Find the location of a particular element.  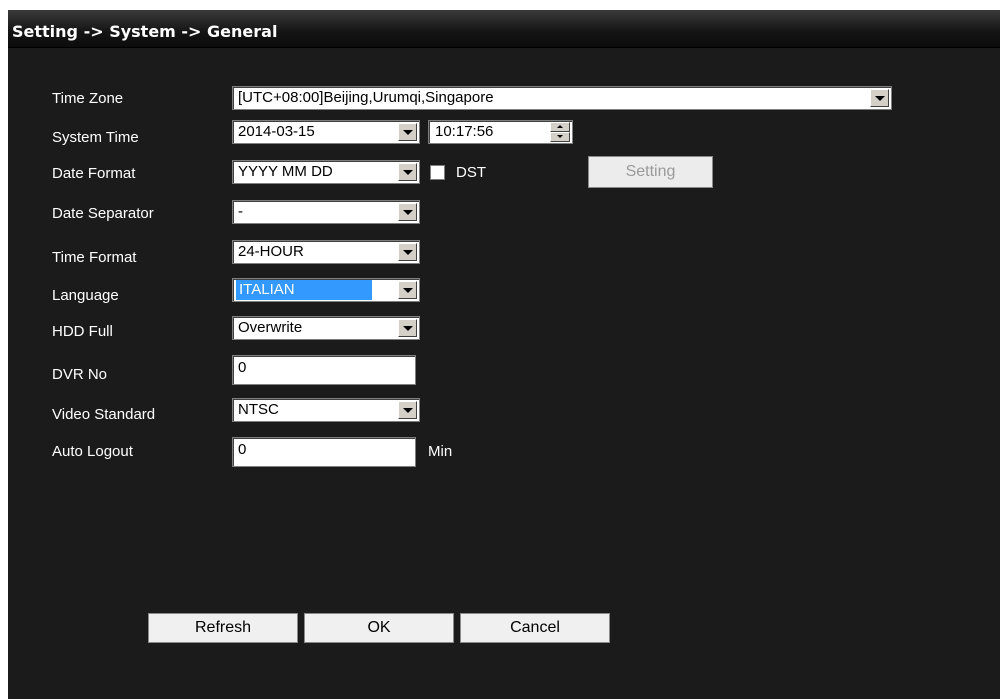

dst-checkbox is located at coordinates (437, 172).